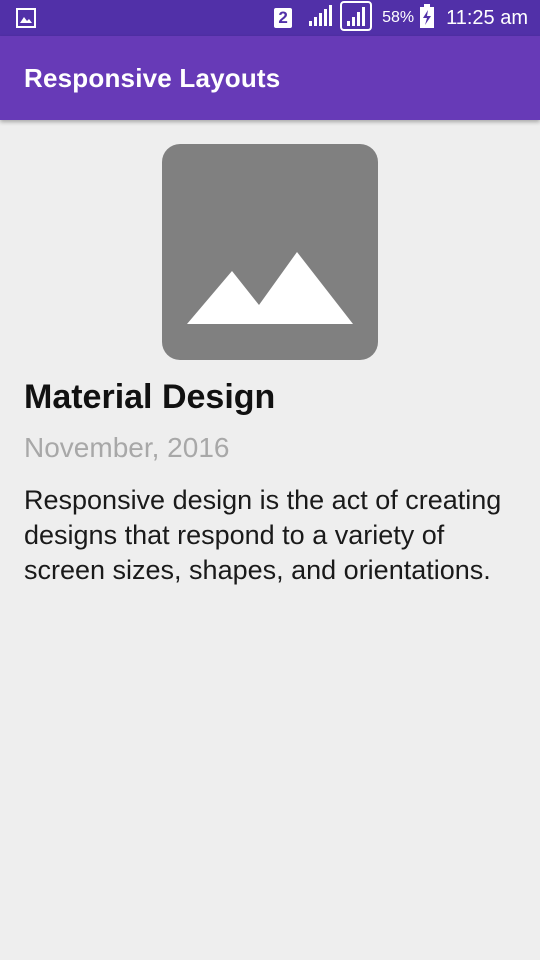  What do you see at coordinates (283, 18) in the screenshot?
I see `sim-icon: 2` at bounding box center [283, 18].